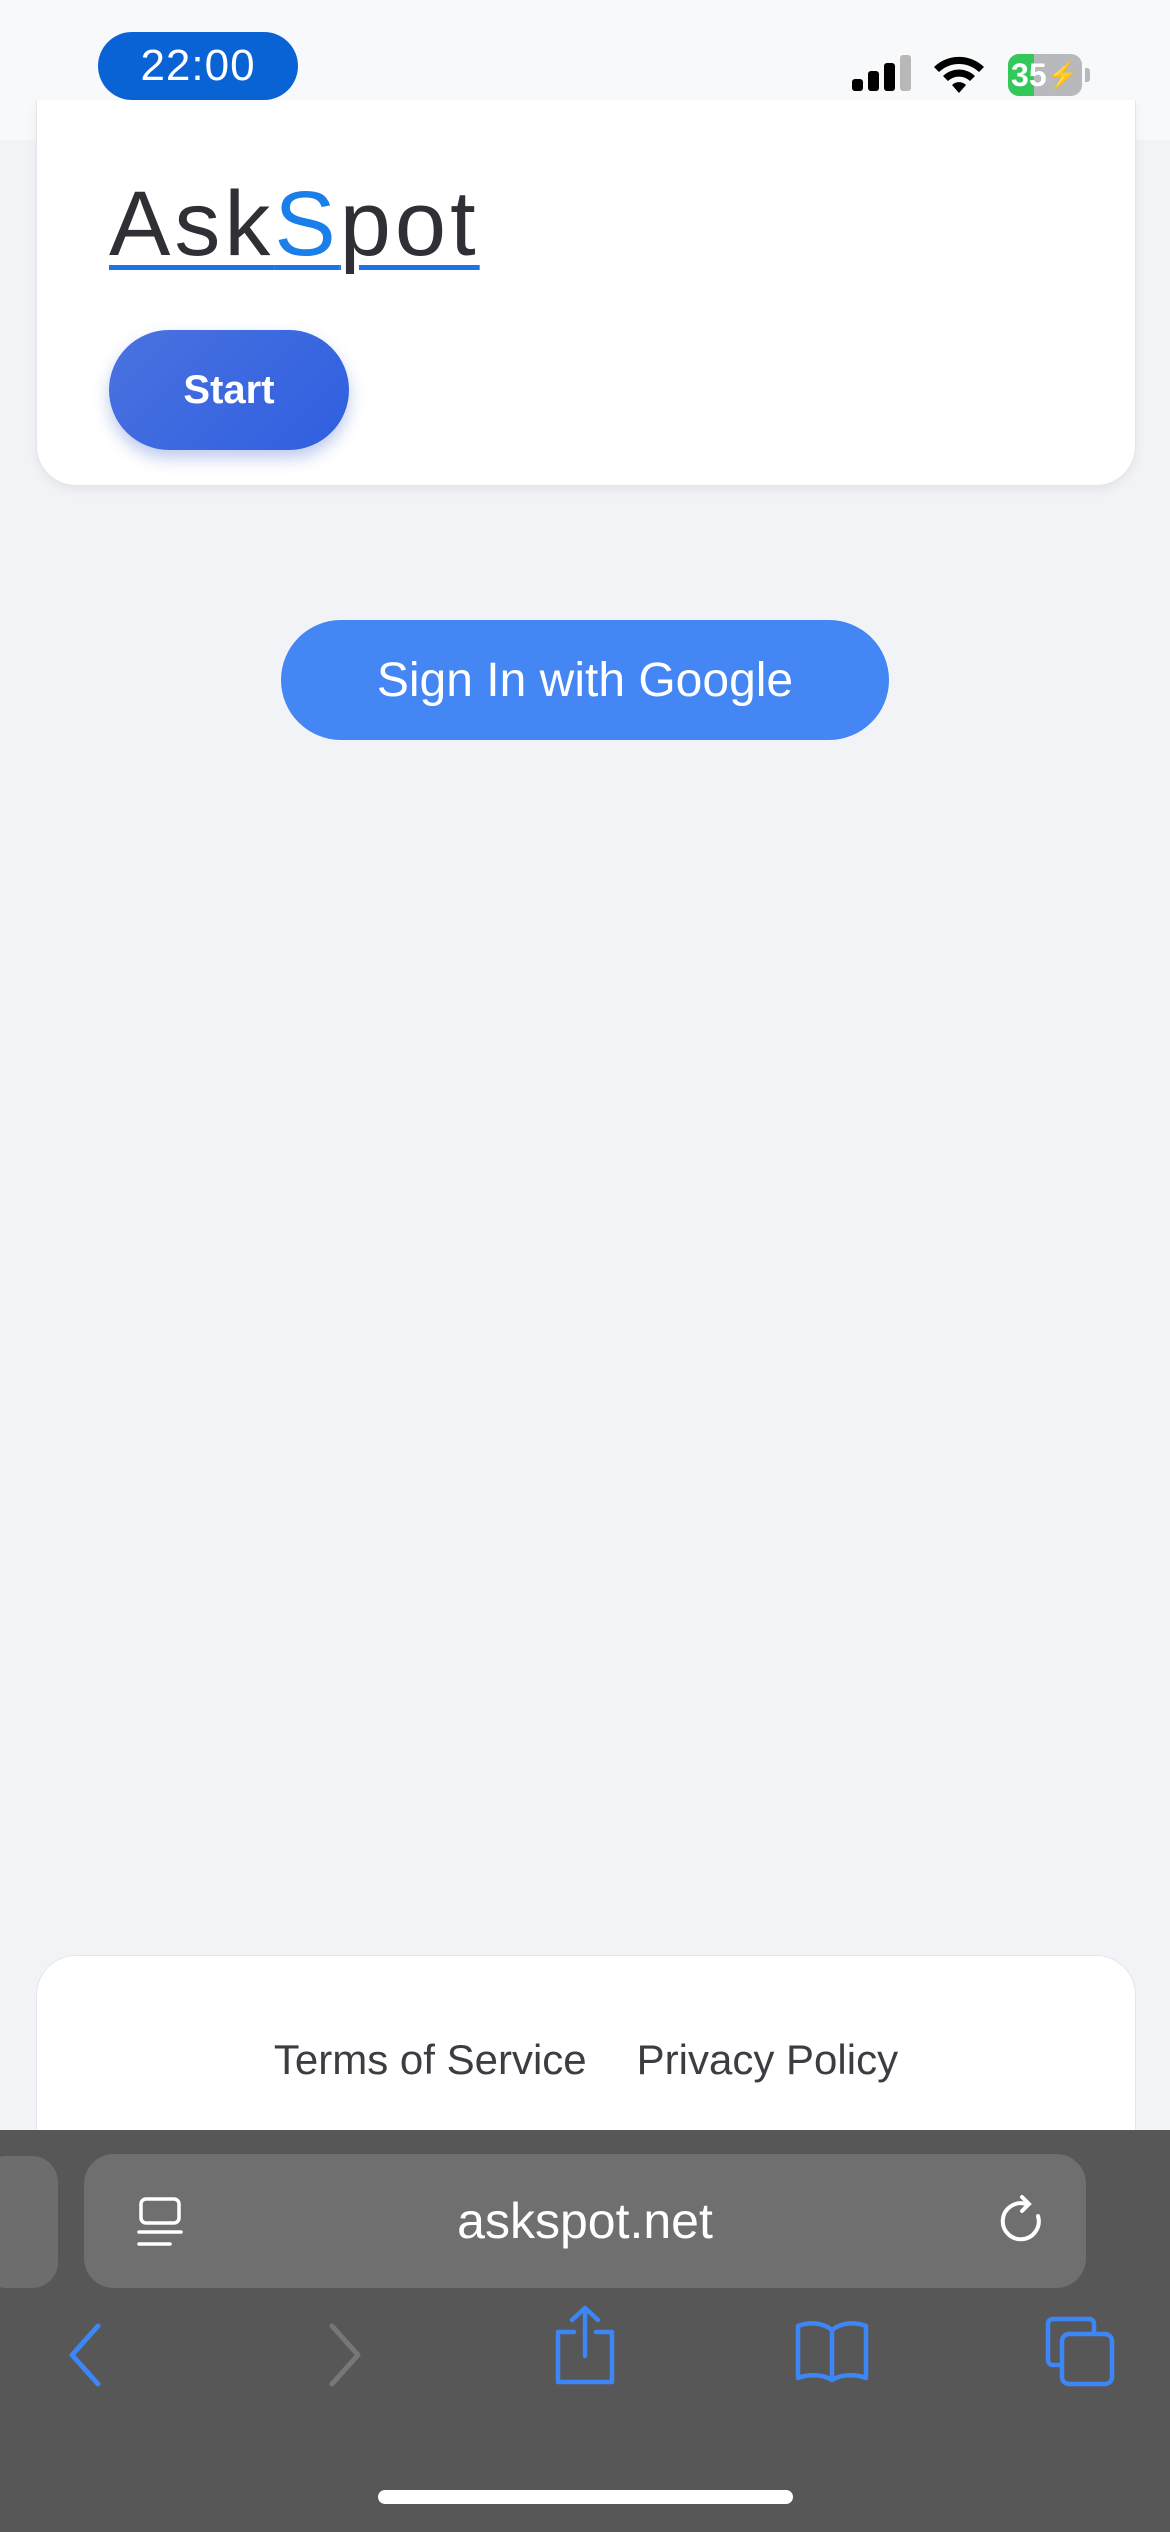 The height and width of the screenshot is (2532, 1170). I want to click on wifi-icon, so click(959, 75).